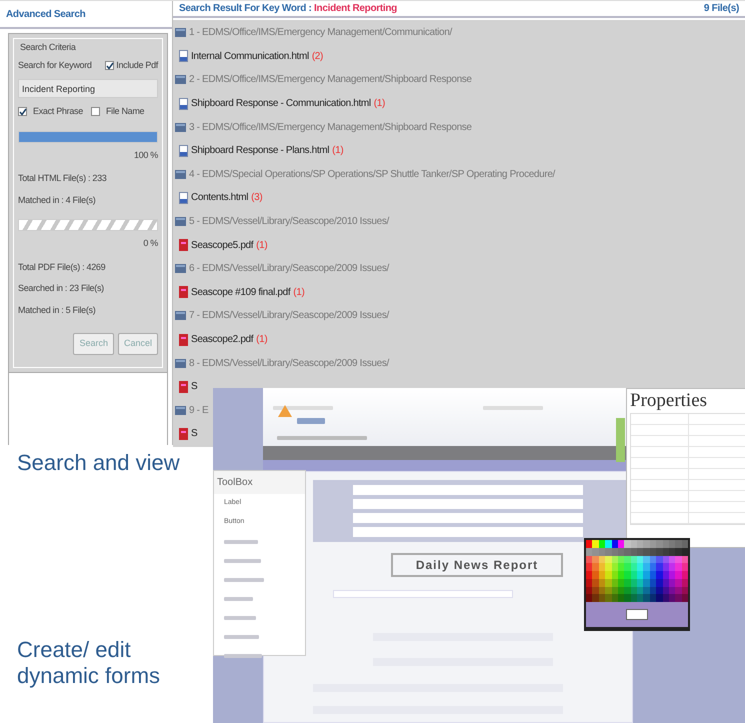 The height and width of the screenshot is (723, 745). Describe the element at coordinates (146, 155) in the screenshot. I see `progress-reading: 100 %` at that location.